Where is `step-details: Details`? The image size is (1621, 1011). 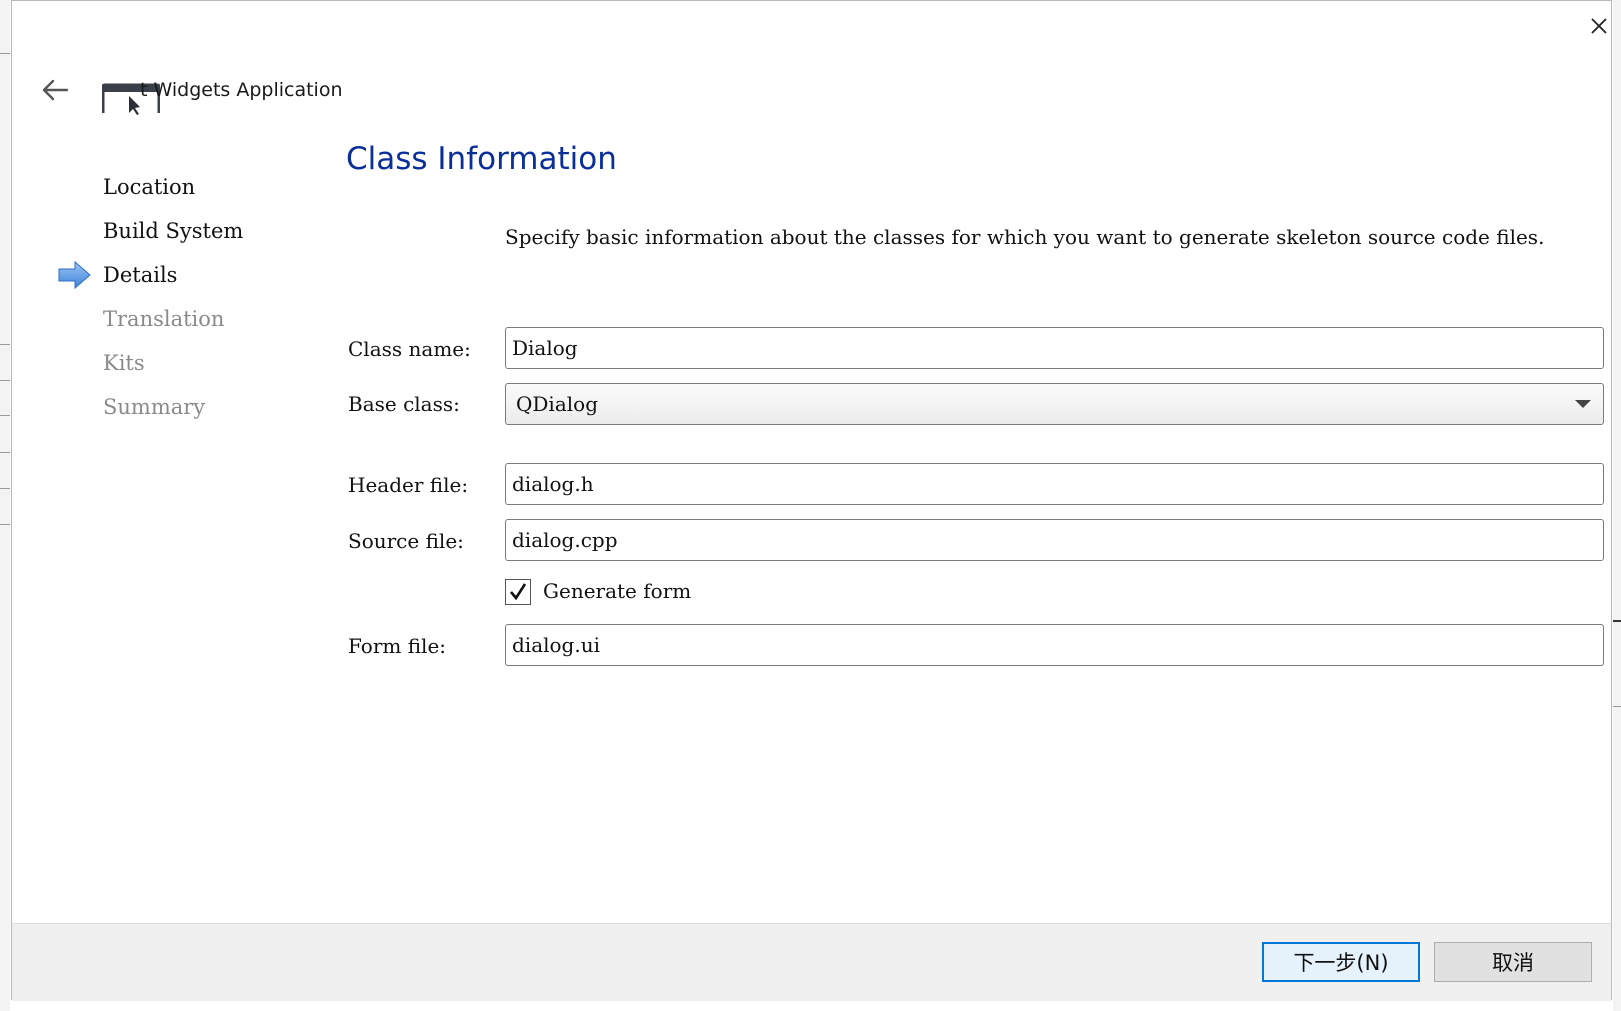
step-details: Details is located at coordinates (140, 275).